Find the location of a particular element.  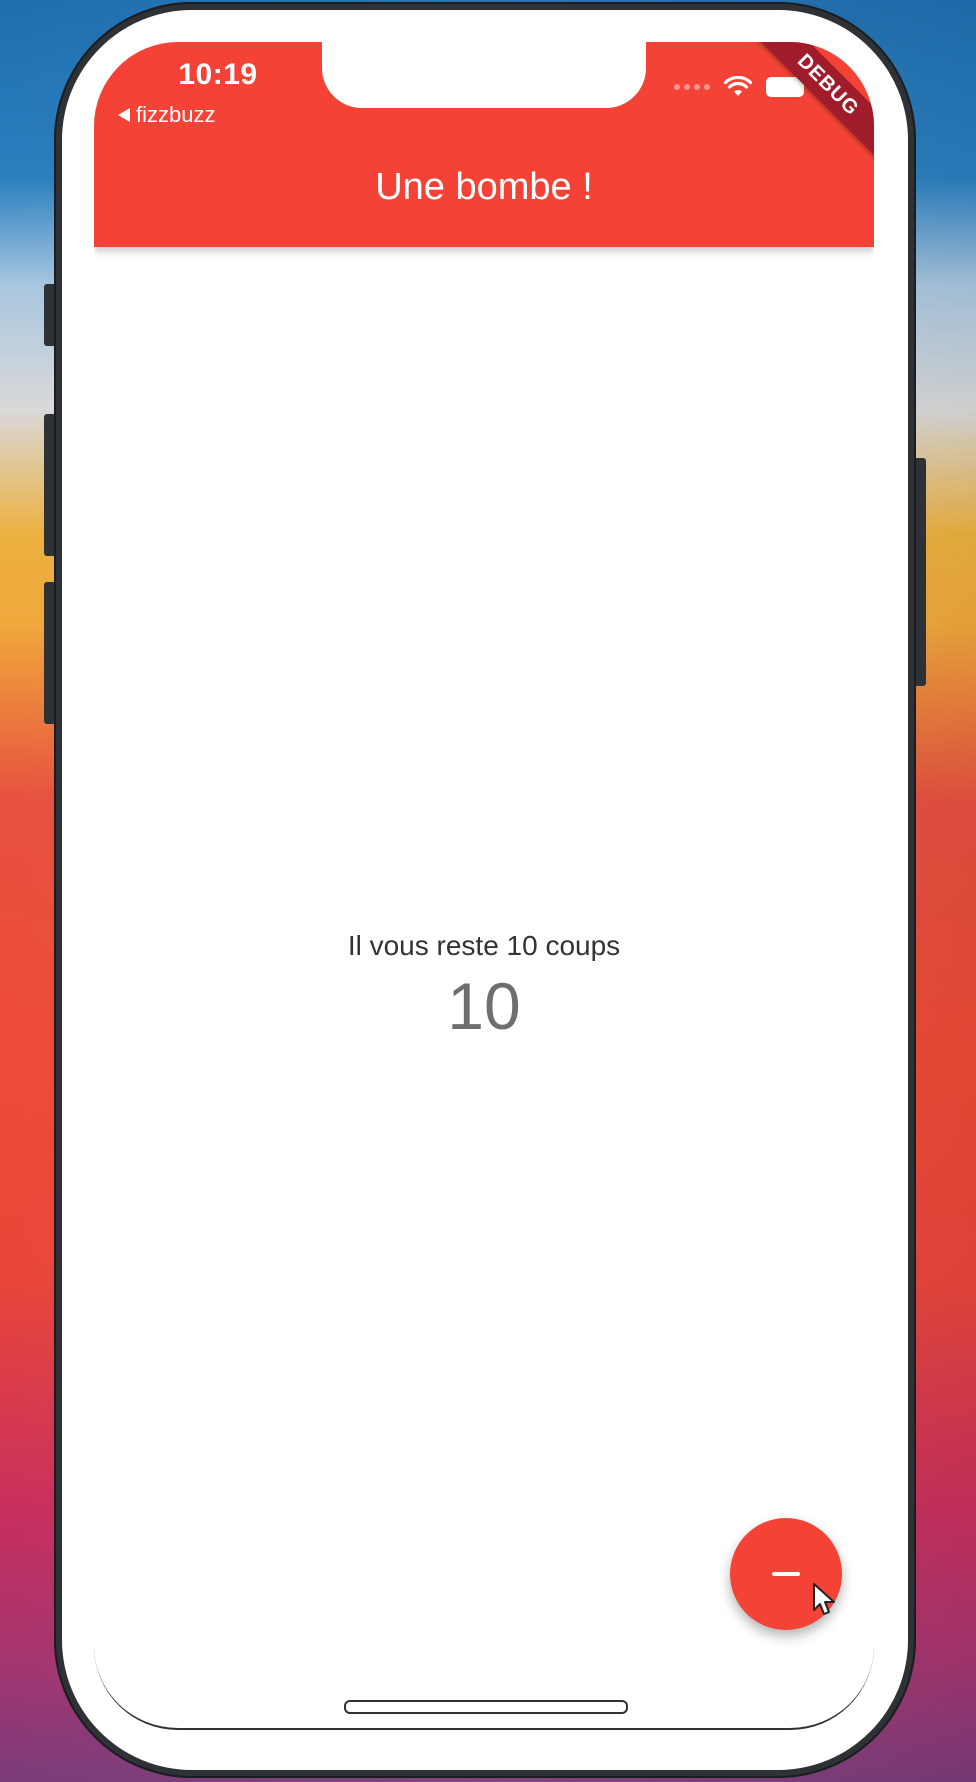

notch is located at coordinates (484, 75).